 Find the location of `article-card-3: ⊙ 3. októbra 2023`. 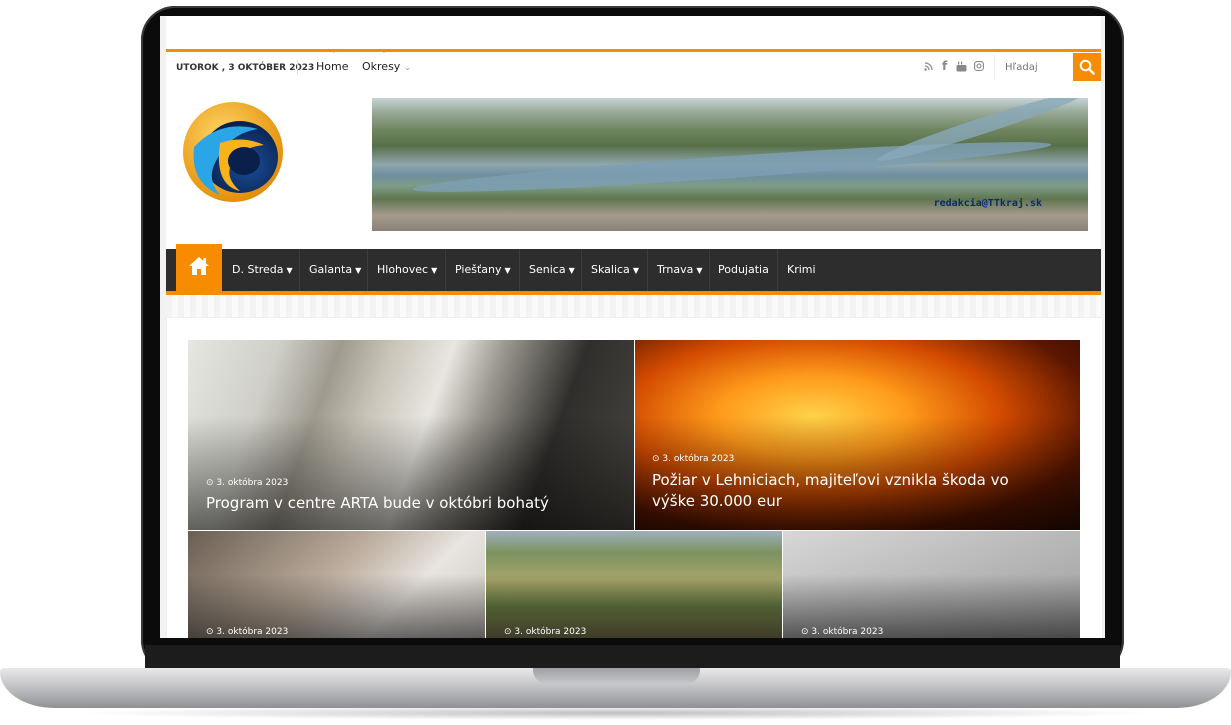

article-card-3: ⊙ 3. októbra 2023 is located at coordinates (336, 584).